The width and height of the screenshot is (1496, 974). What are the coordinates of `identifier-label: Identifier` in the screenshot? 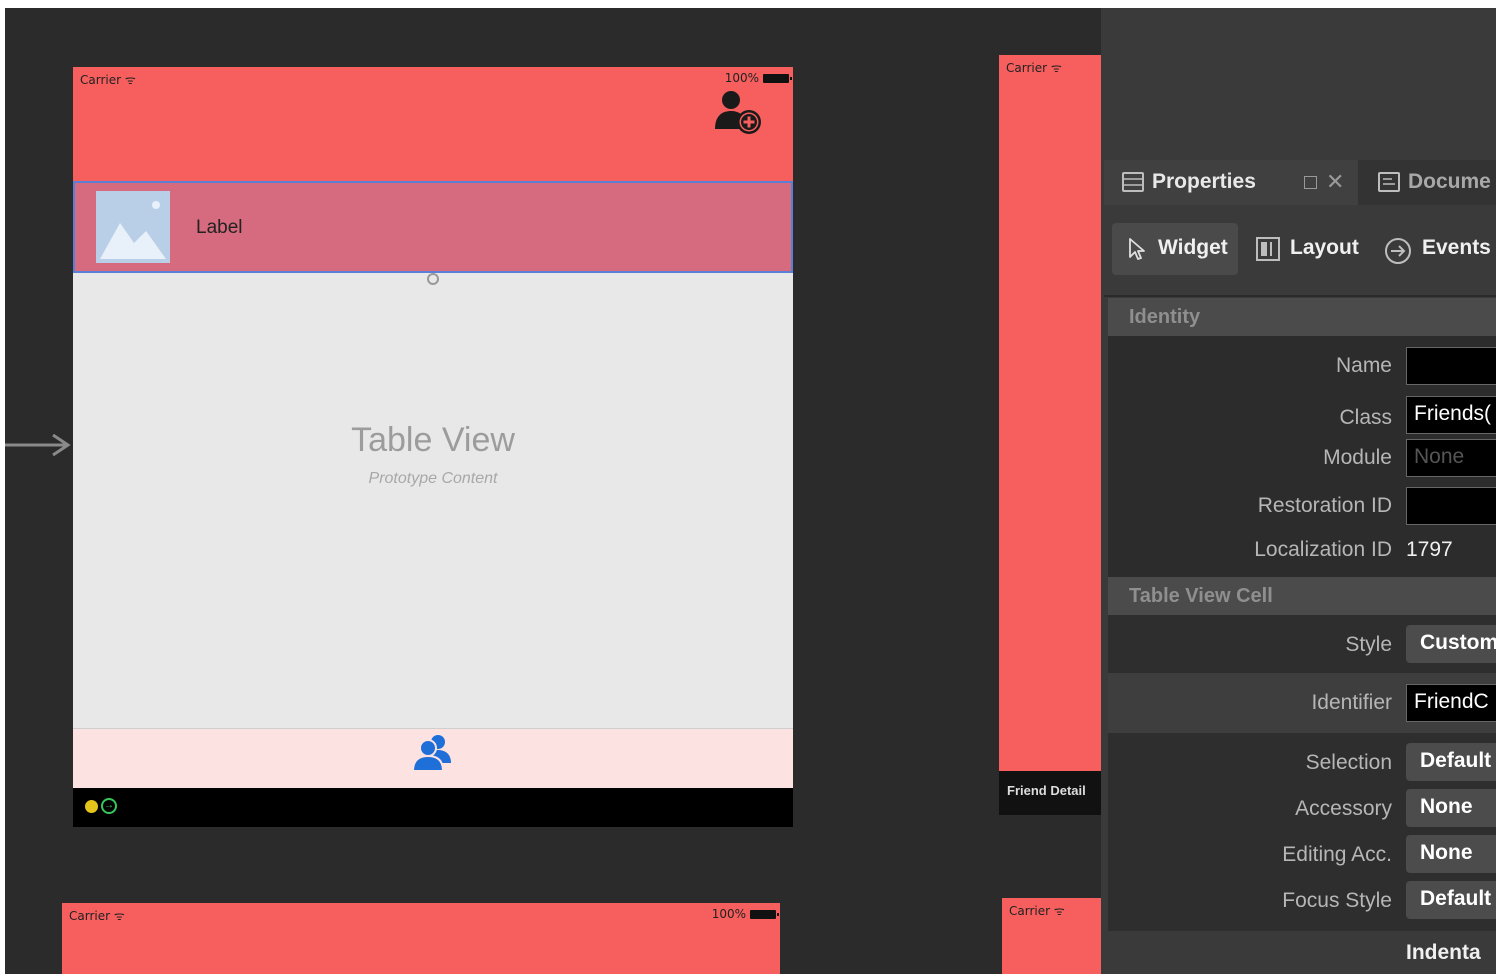 It's located at (1351, 702).